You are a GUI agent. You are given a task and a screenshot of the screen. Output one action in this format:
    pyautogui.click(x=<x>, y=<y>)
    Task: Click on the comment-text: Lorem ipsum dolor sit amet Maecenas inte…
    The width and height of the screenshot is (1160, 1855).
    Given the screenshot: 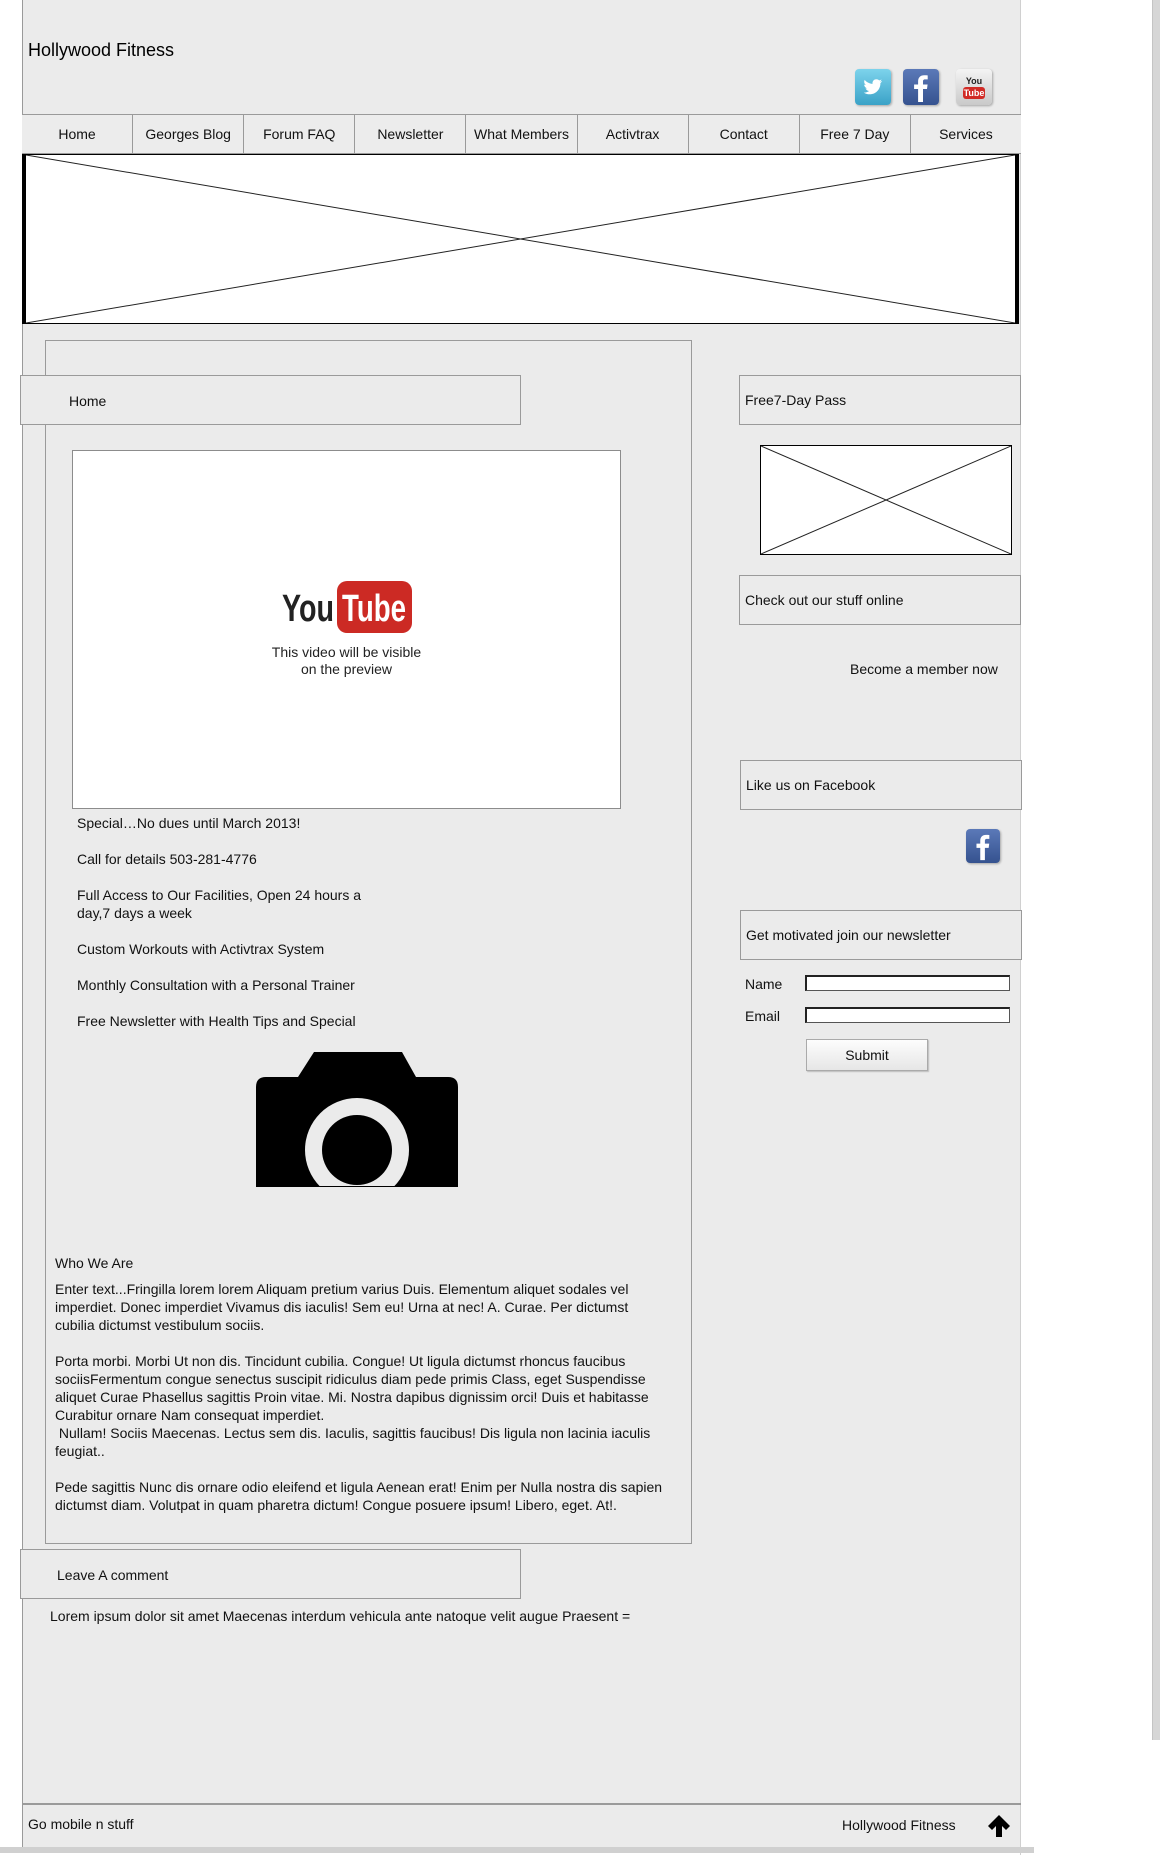 What is the action you would take?
    pyautogui.click(x=340, y=1616)
    